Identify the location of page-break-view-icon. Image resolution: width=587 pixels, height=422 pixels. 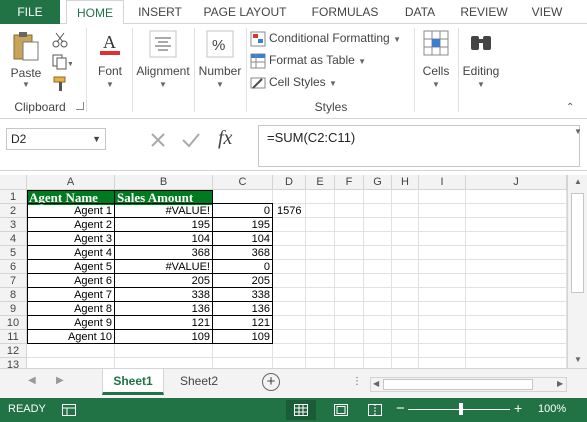
(375, 410).